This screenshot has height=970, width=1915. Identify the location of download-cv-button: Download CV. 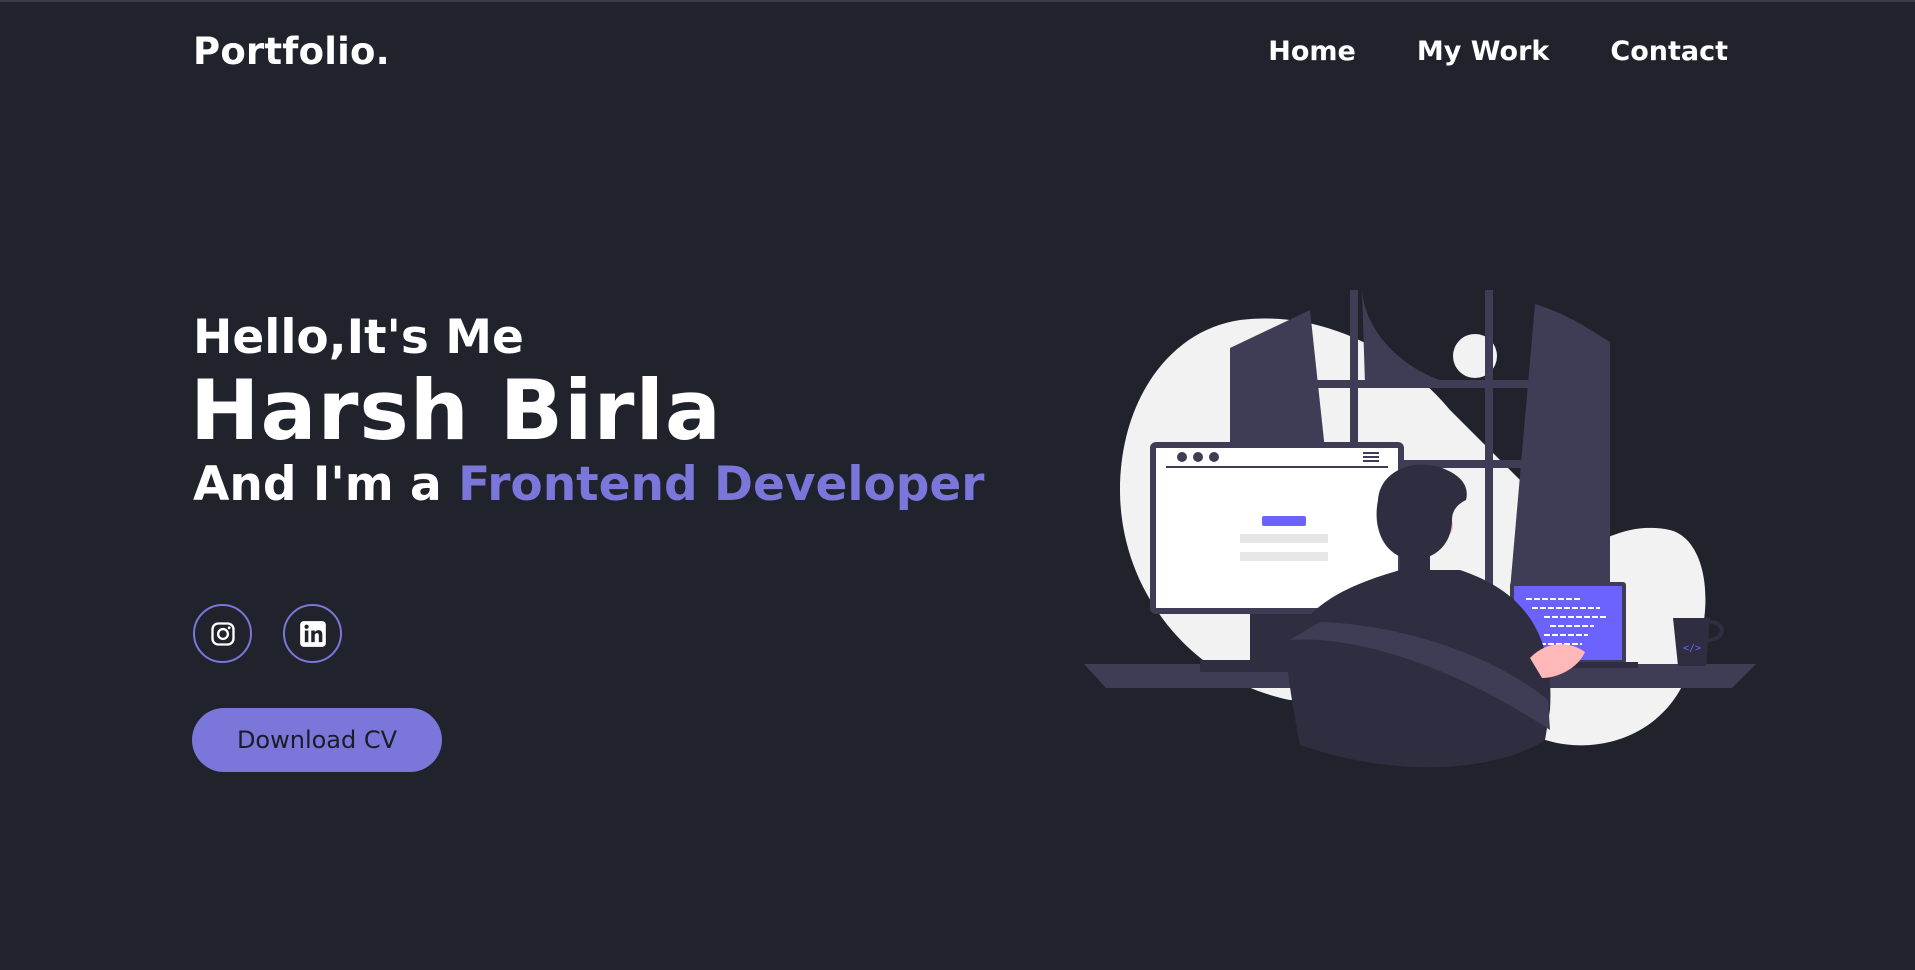
(317, 740).